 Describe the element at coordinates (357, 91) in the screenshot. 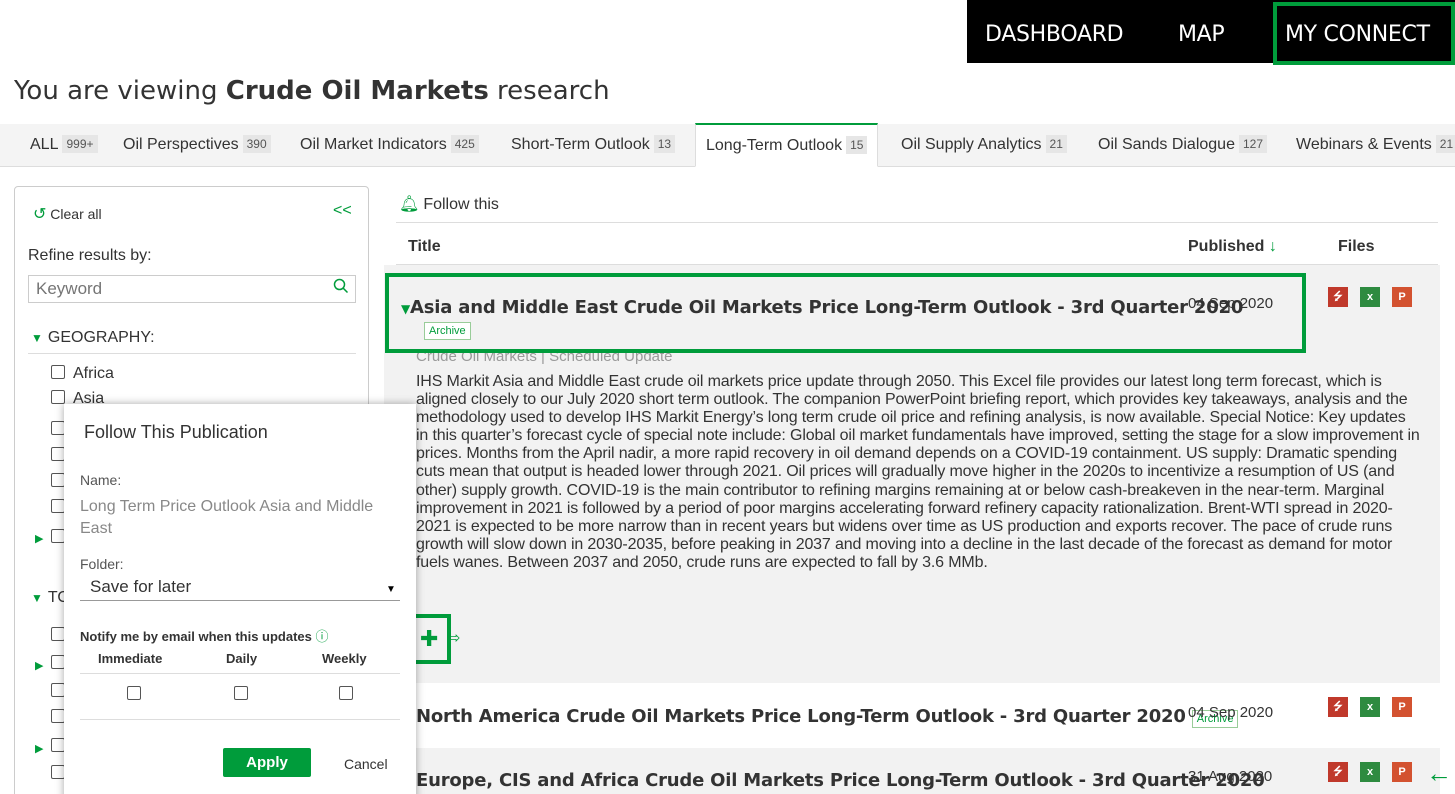

I see `research-subject: Crude Oil Markets` at that location.